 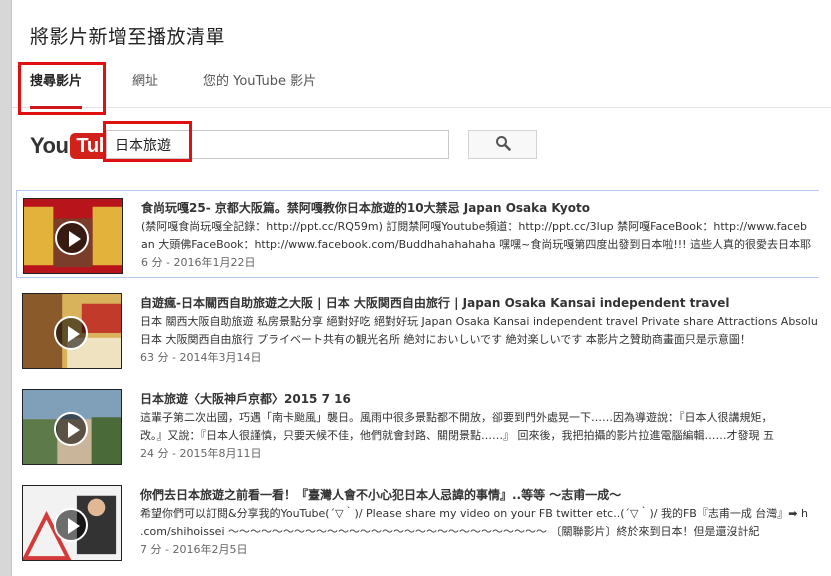 What do you see at coordinates (147, 141) in the screenshot?
I see `search-highlight-annotation` at bounding box center [147, 141].